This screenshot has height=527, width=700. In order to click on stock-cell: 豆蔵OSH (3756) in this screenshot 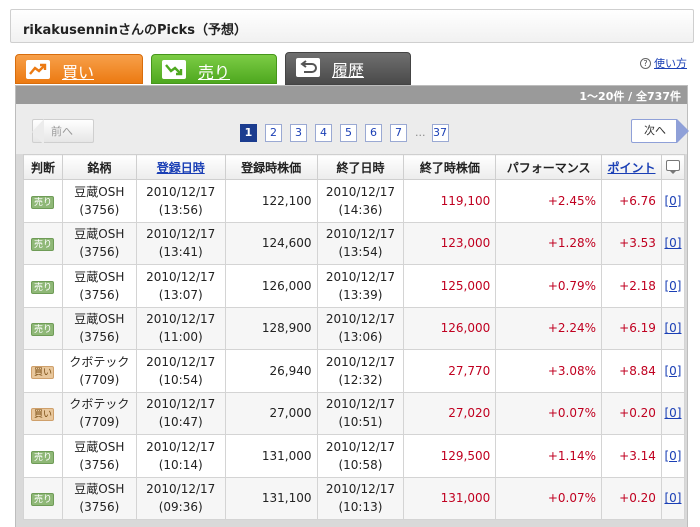, I will do `click(99, 243)`.